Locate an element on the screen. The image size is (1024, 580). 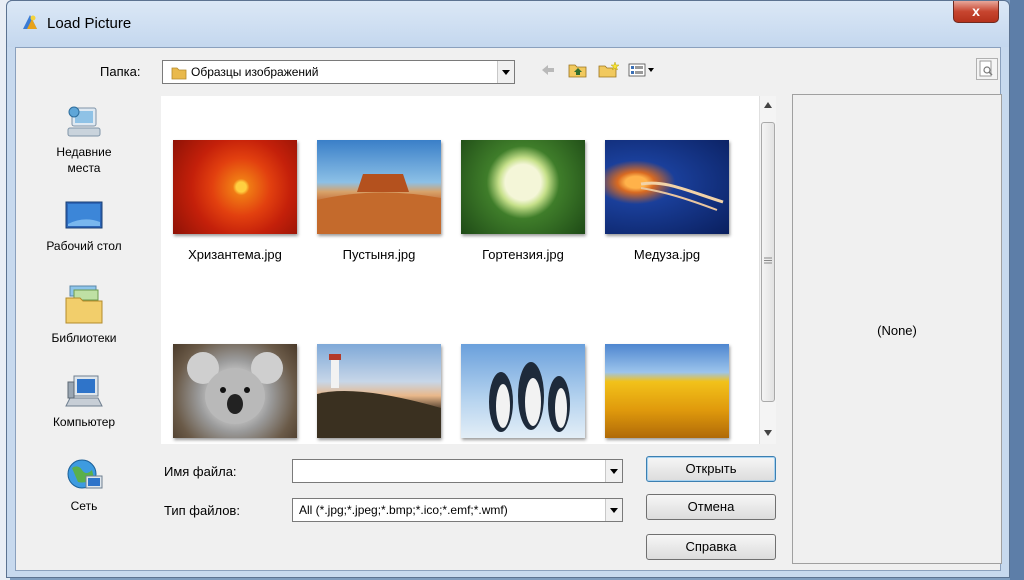
back-icon is located at coordinates (548, 70).